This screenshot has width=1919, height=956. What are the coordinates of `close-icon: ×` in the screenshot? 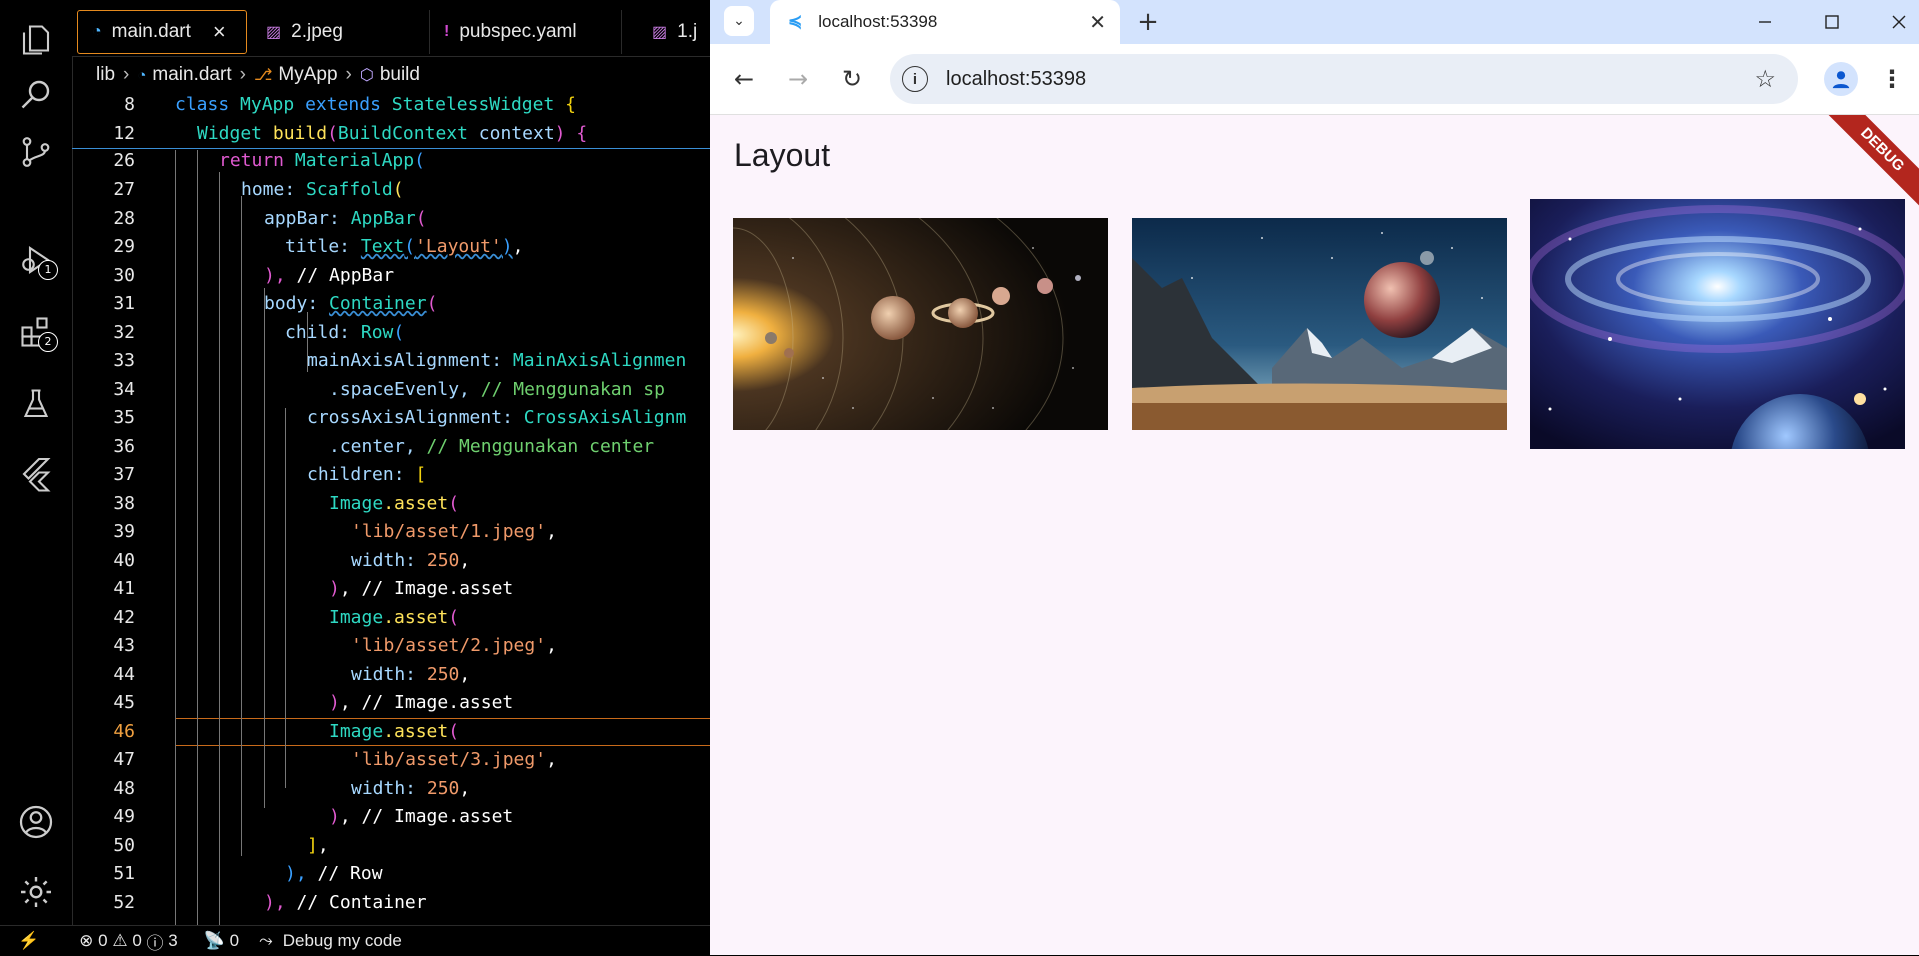 It's located at (219, 32).